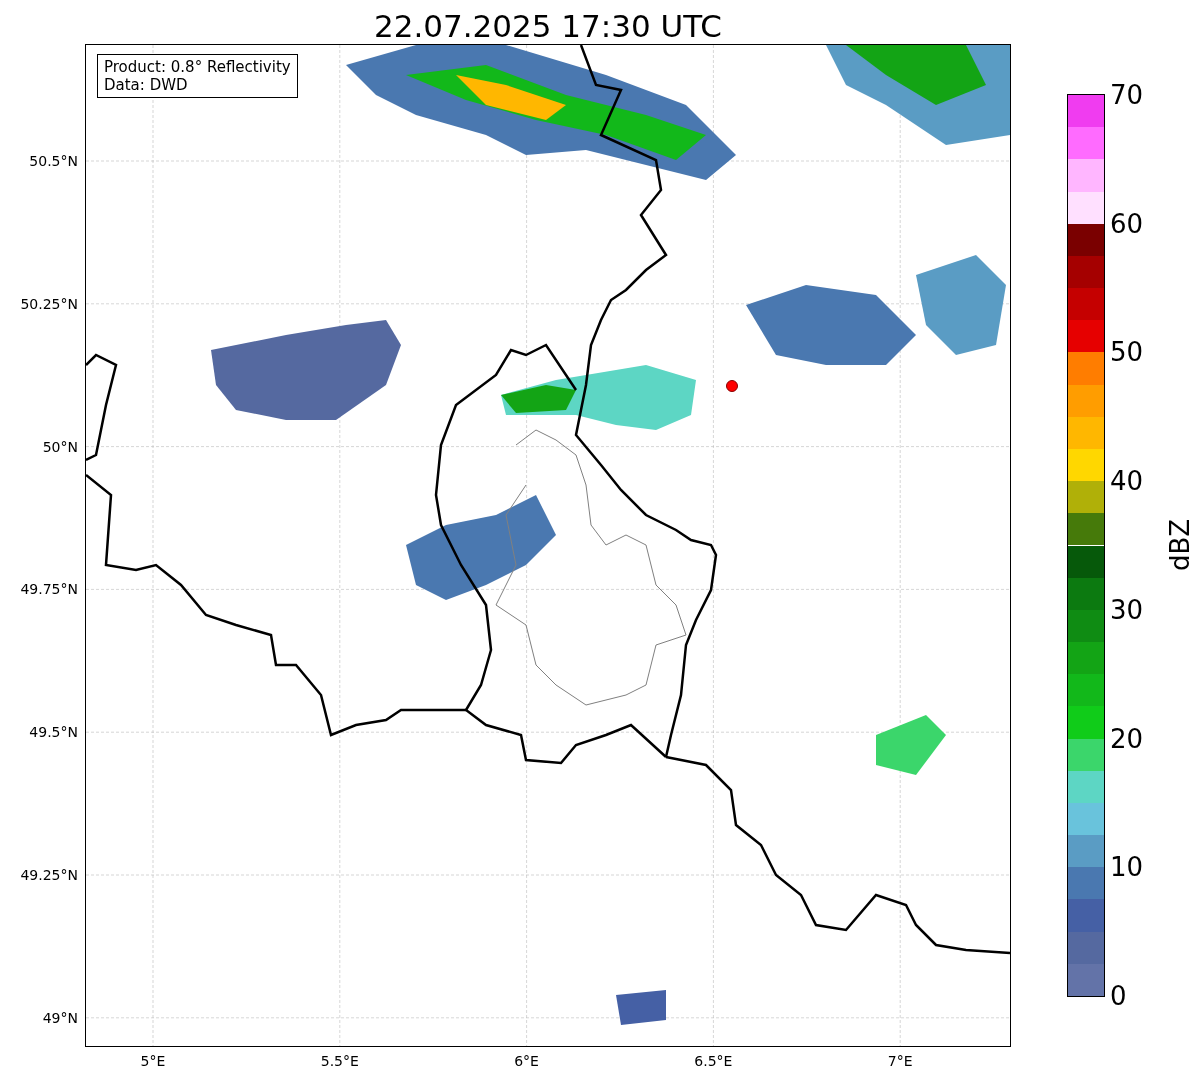  What do you see at coordinates (60, 1017) in the screenshot?
I see `latitude-label: 49°N` at bounding box center [60, 1017].